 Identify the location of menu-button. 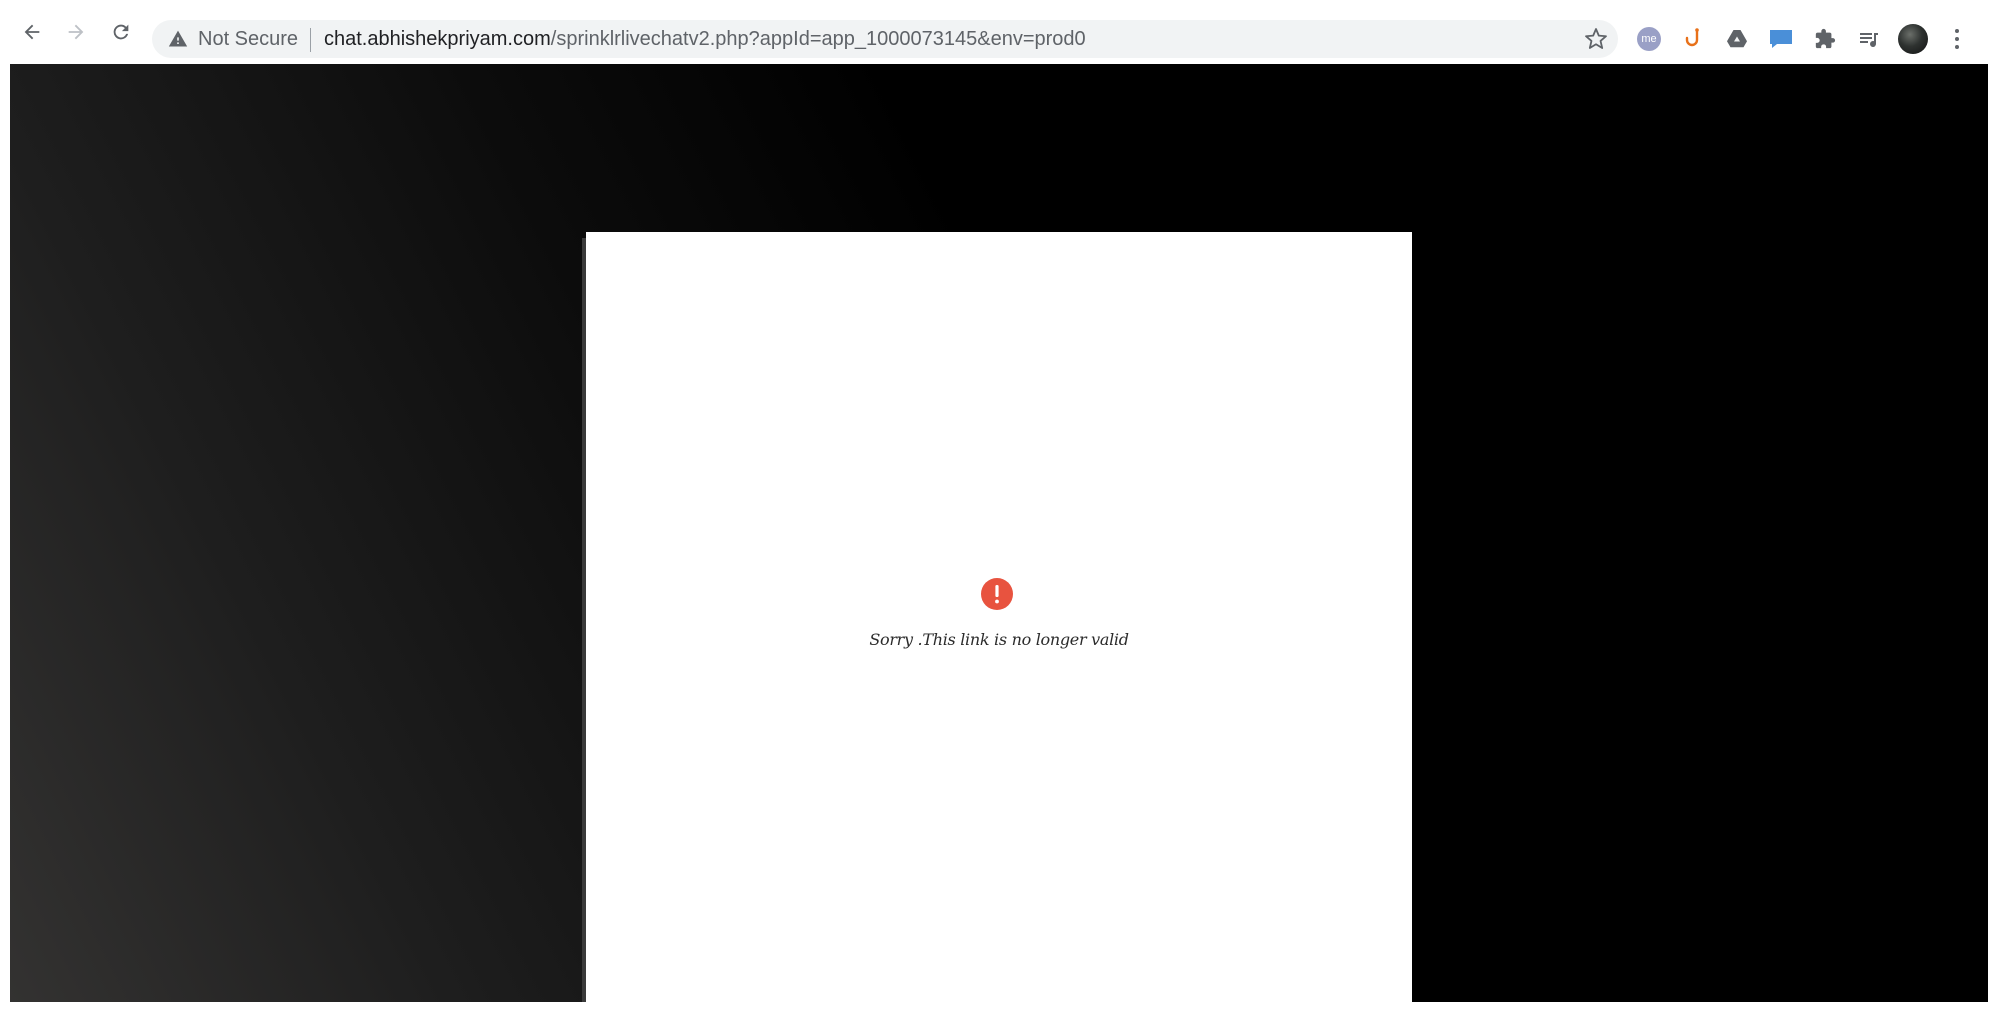
(1957, 39).